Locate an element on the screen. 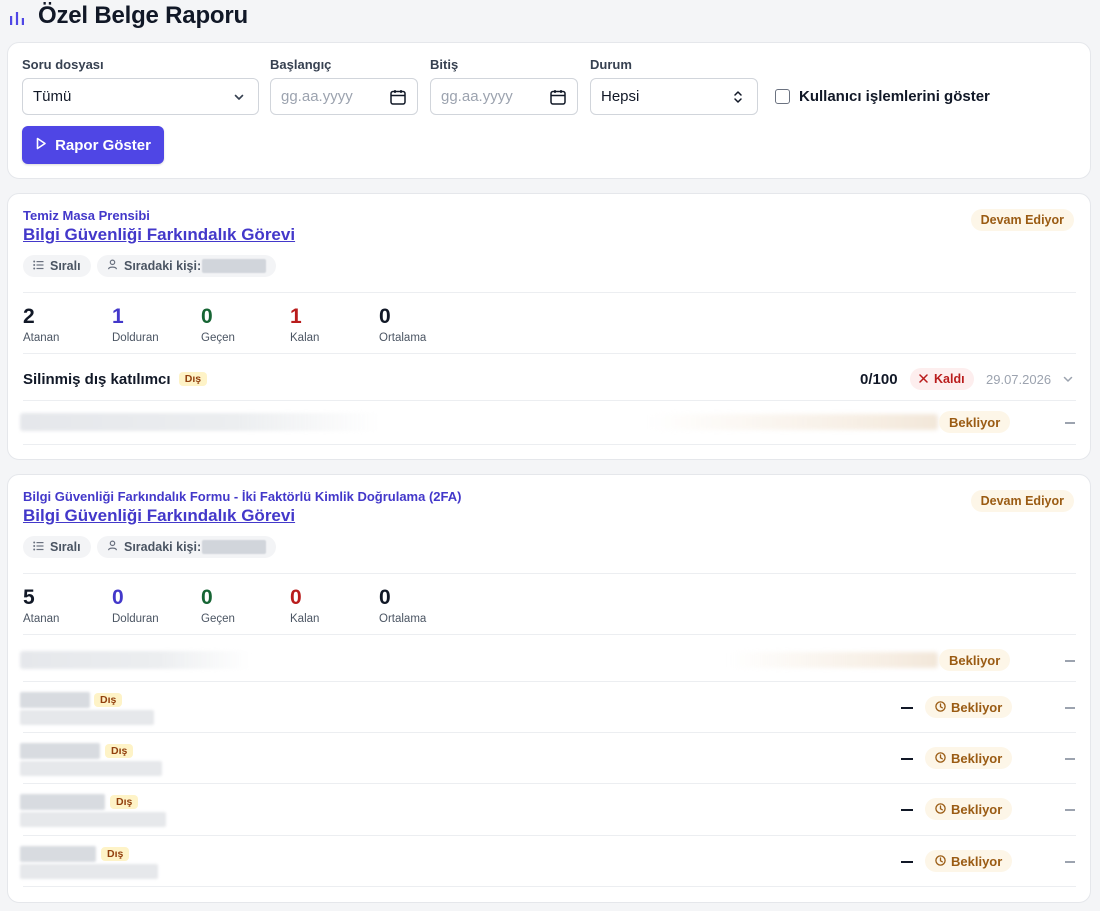 This screenshot has height=911, width=1100. status-select: Hepsi is located at coordinates (674, 96).